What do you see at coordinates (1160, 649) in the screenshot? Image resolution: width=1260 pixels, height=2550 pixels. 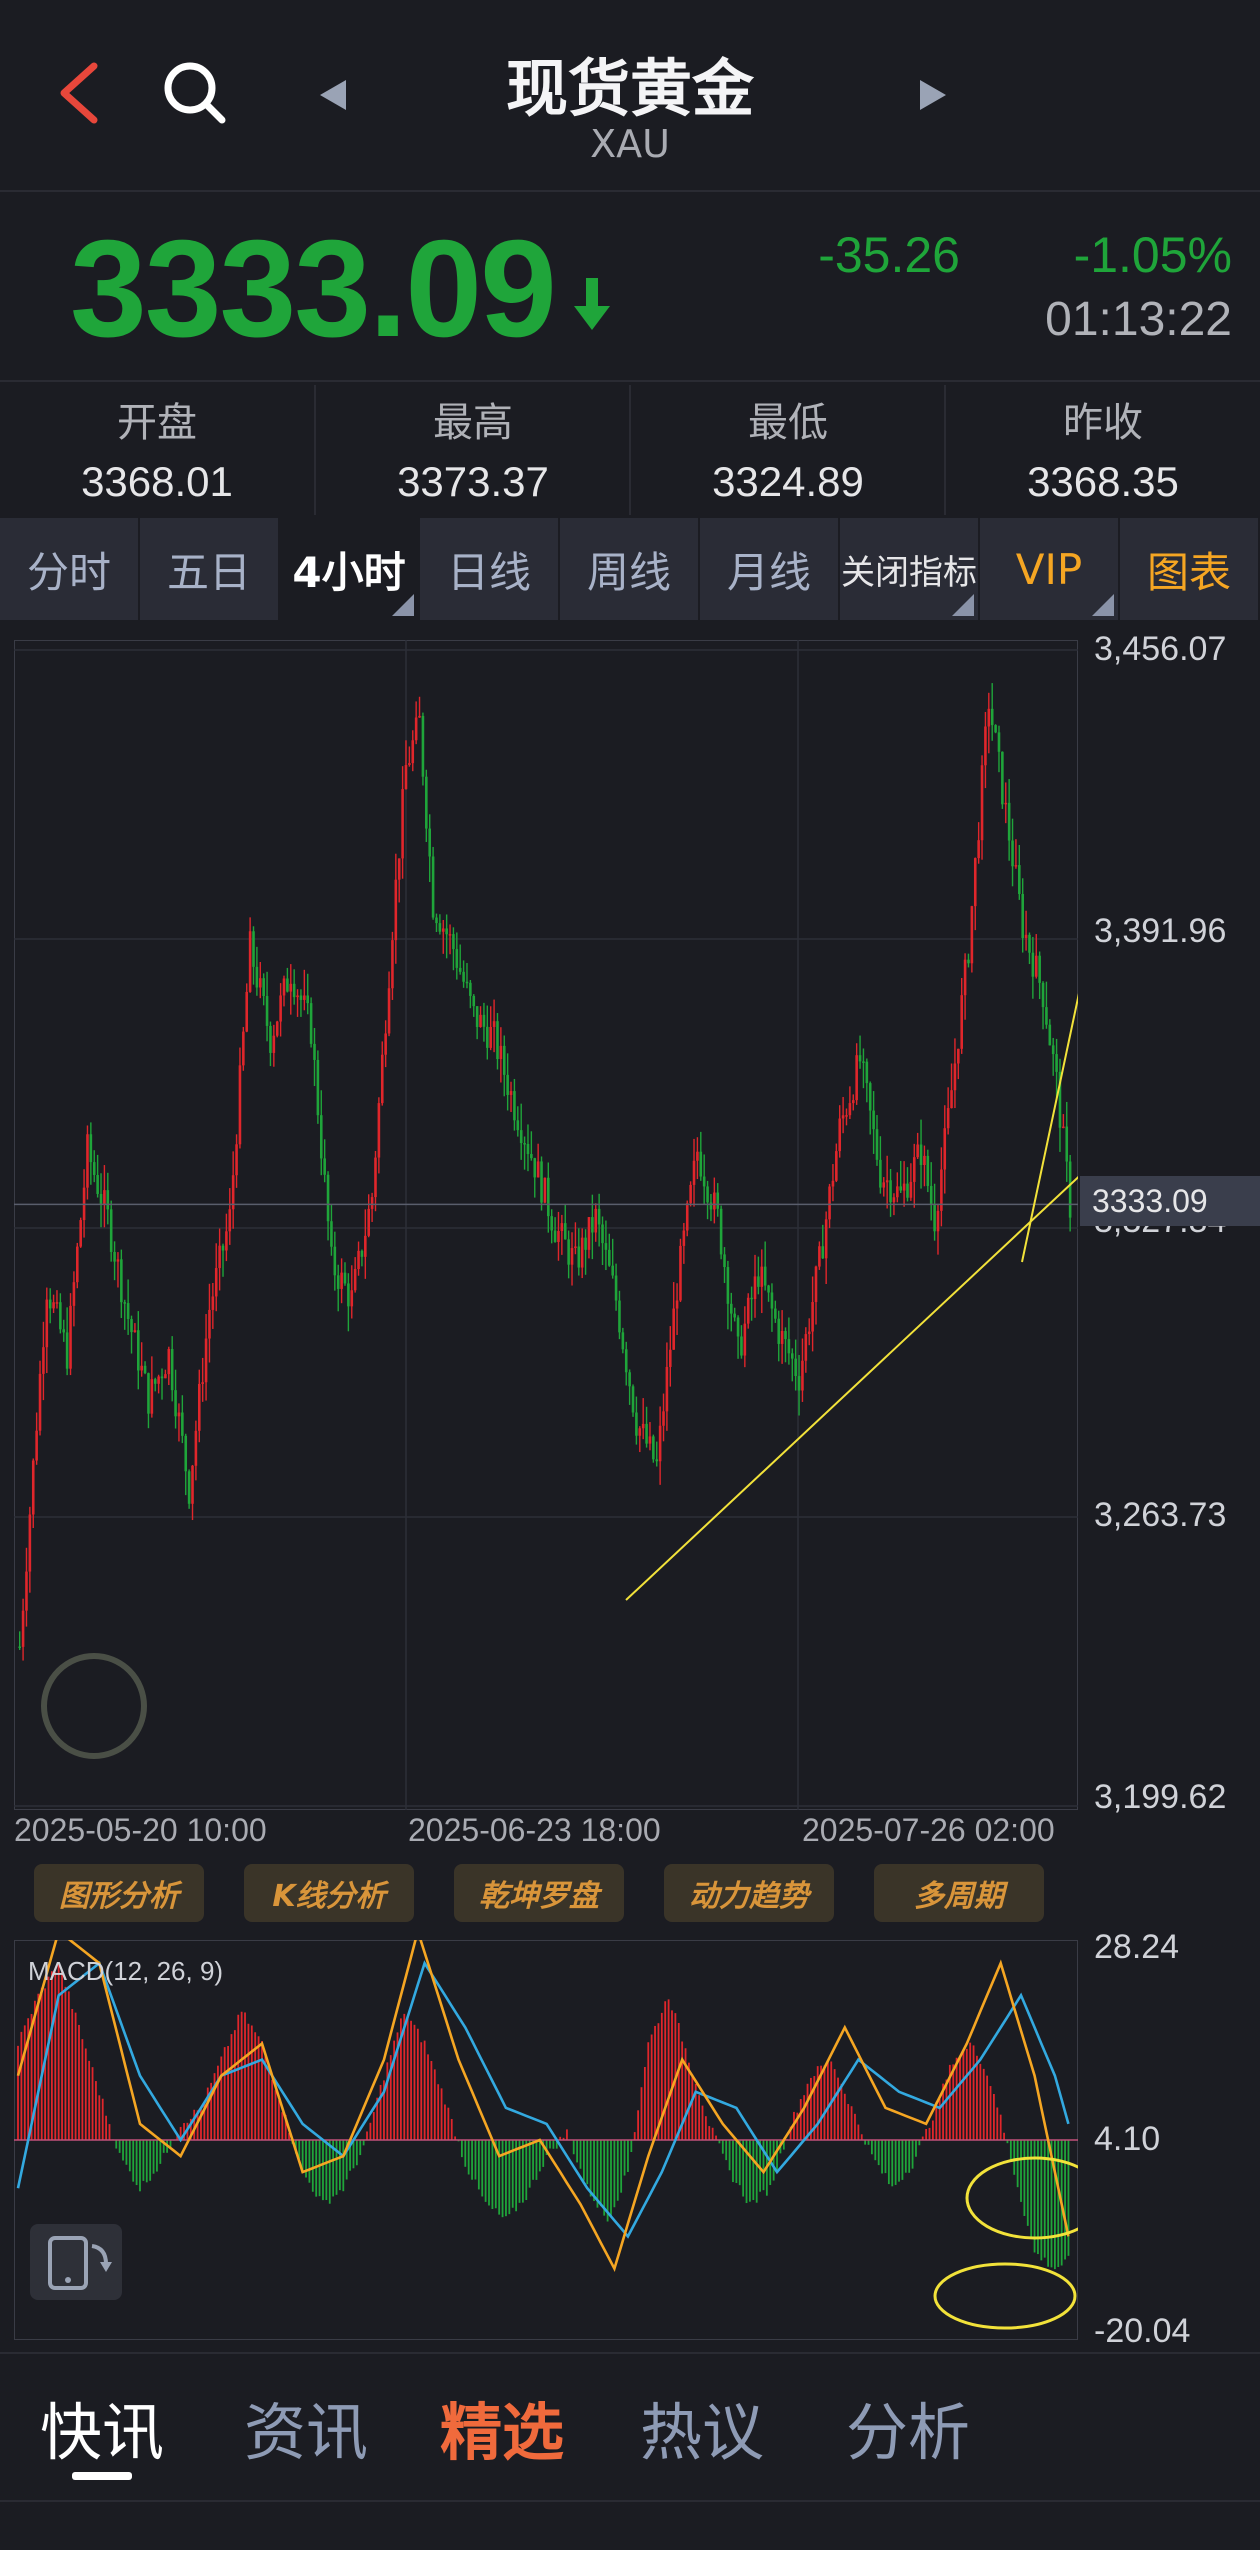 I see `price-tick: 3,456.07` at bounding box center [1160, 649].